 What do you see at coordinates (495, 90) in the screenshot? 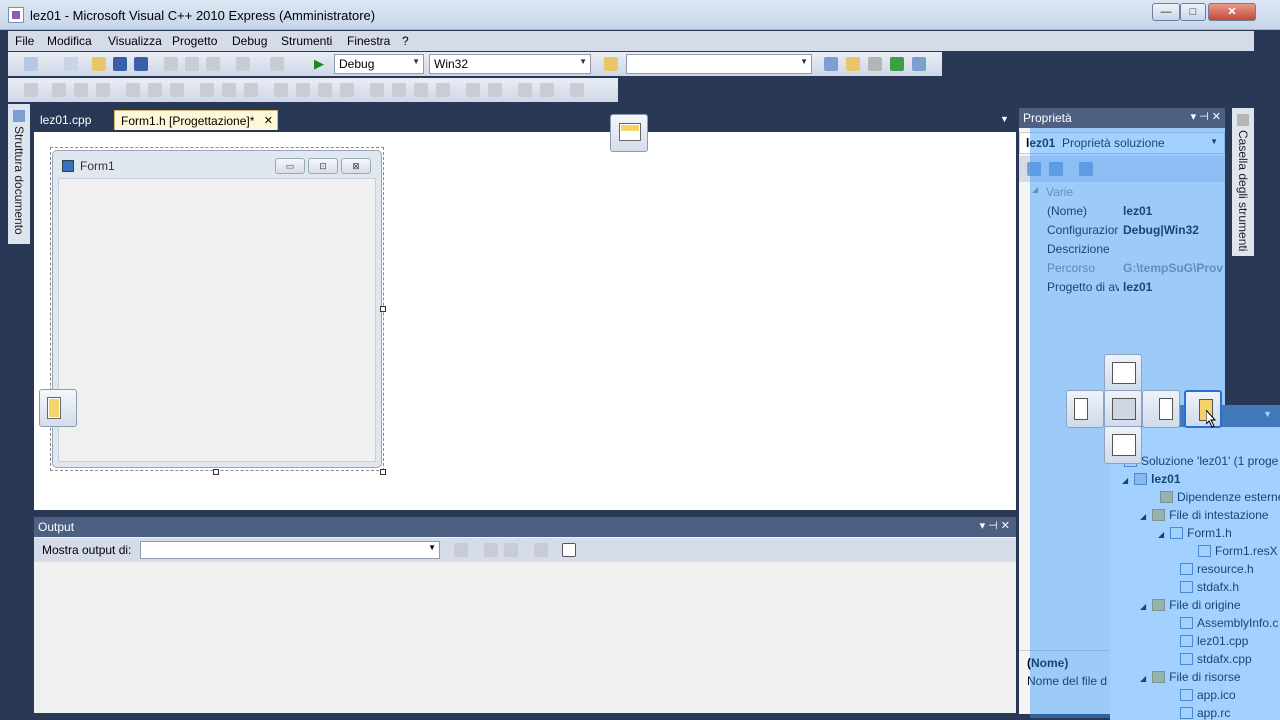
I see `center-vertically-icon` at bounding box center [495, 90].